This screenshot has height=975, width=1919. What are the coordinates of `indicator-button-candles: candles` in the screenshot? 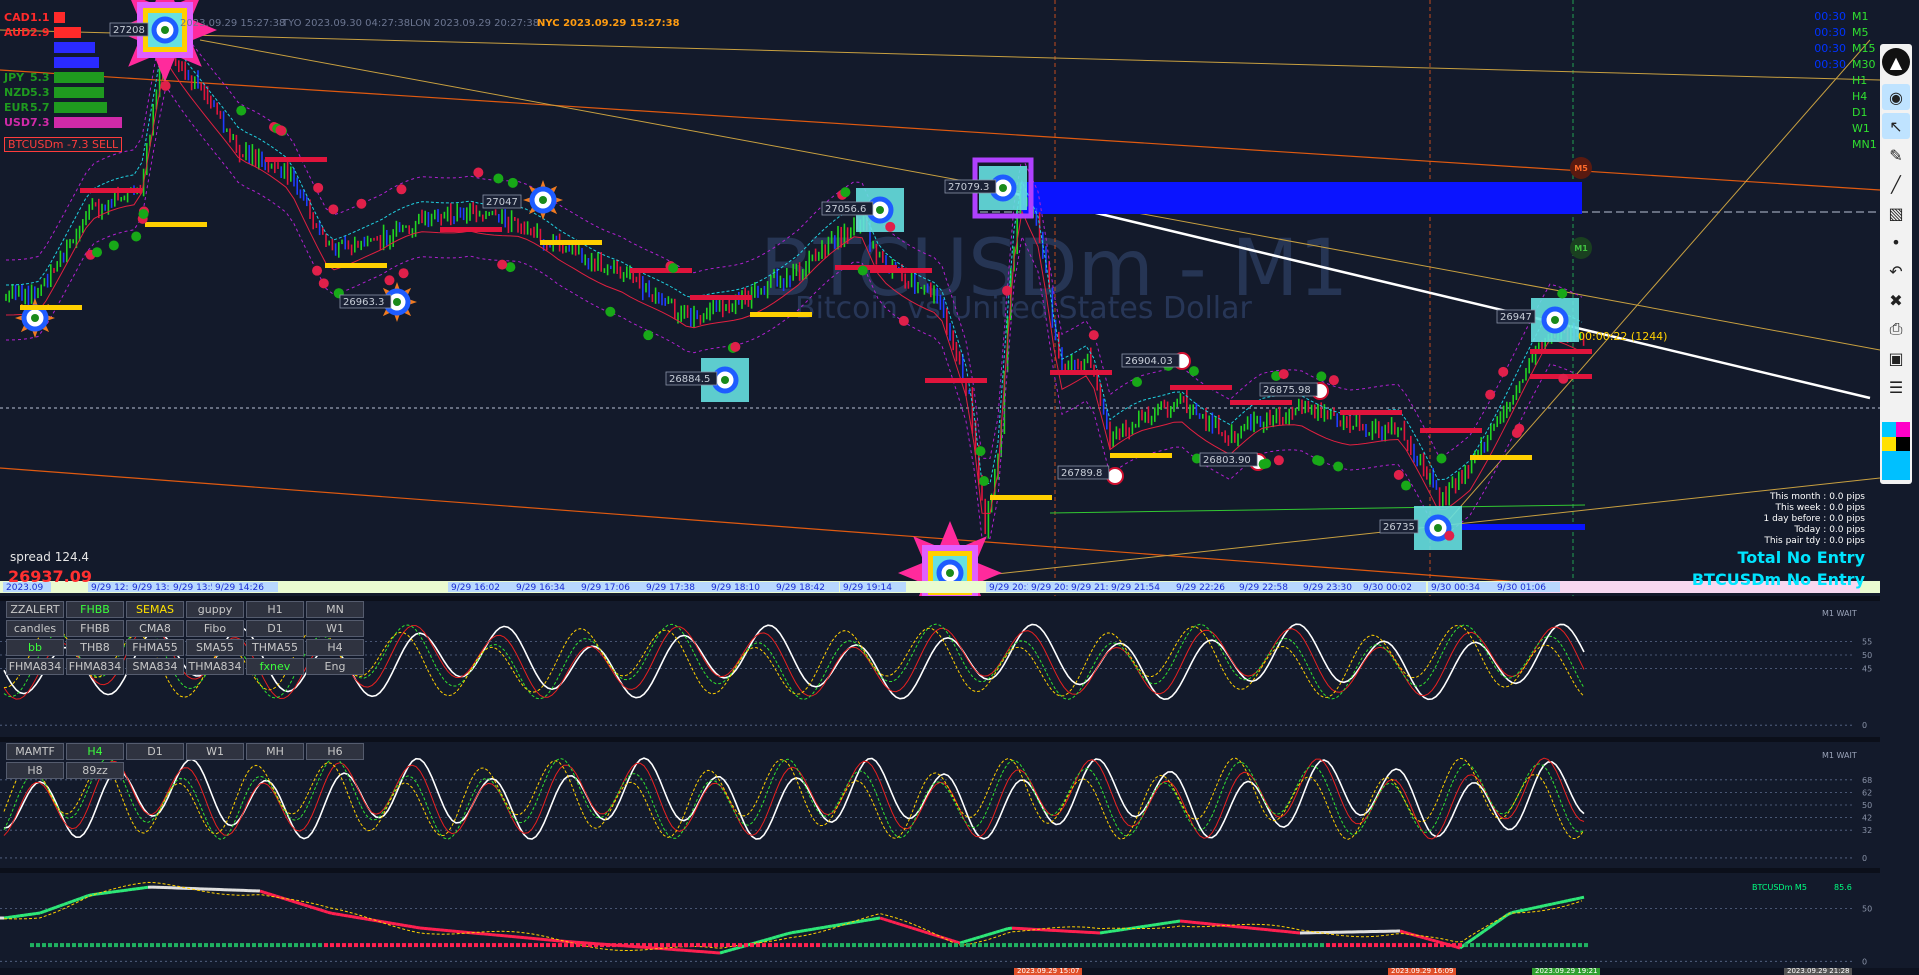 It's located at (35, 628).